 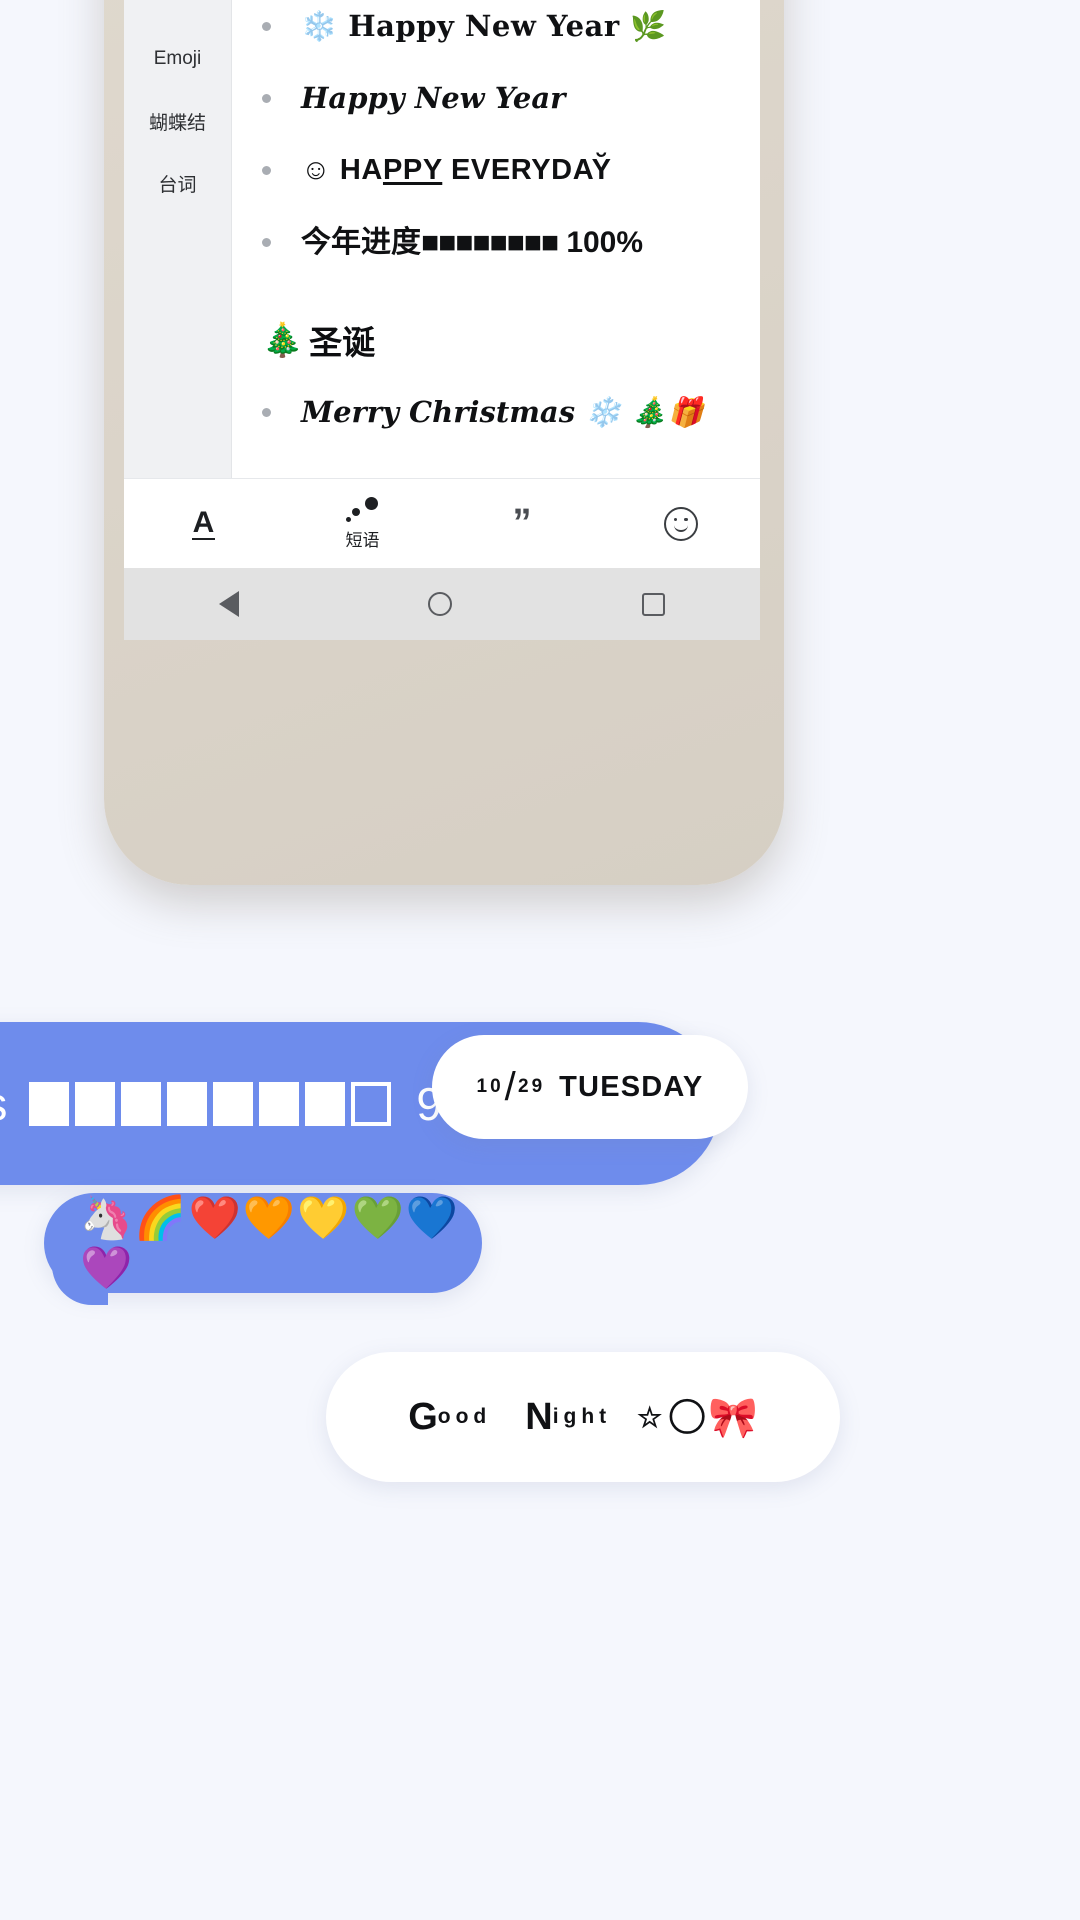 I want to click on date-weekday: TUESDAY, so click(x=631, y=1086).